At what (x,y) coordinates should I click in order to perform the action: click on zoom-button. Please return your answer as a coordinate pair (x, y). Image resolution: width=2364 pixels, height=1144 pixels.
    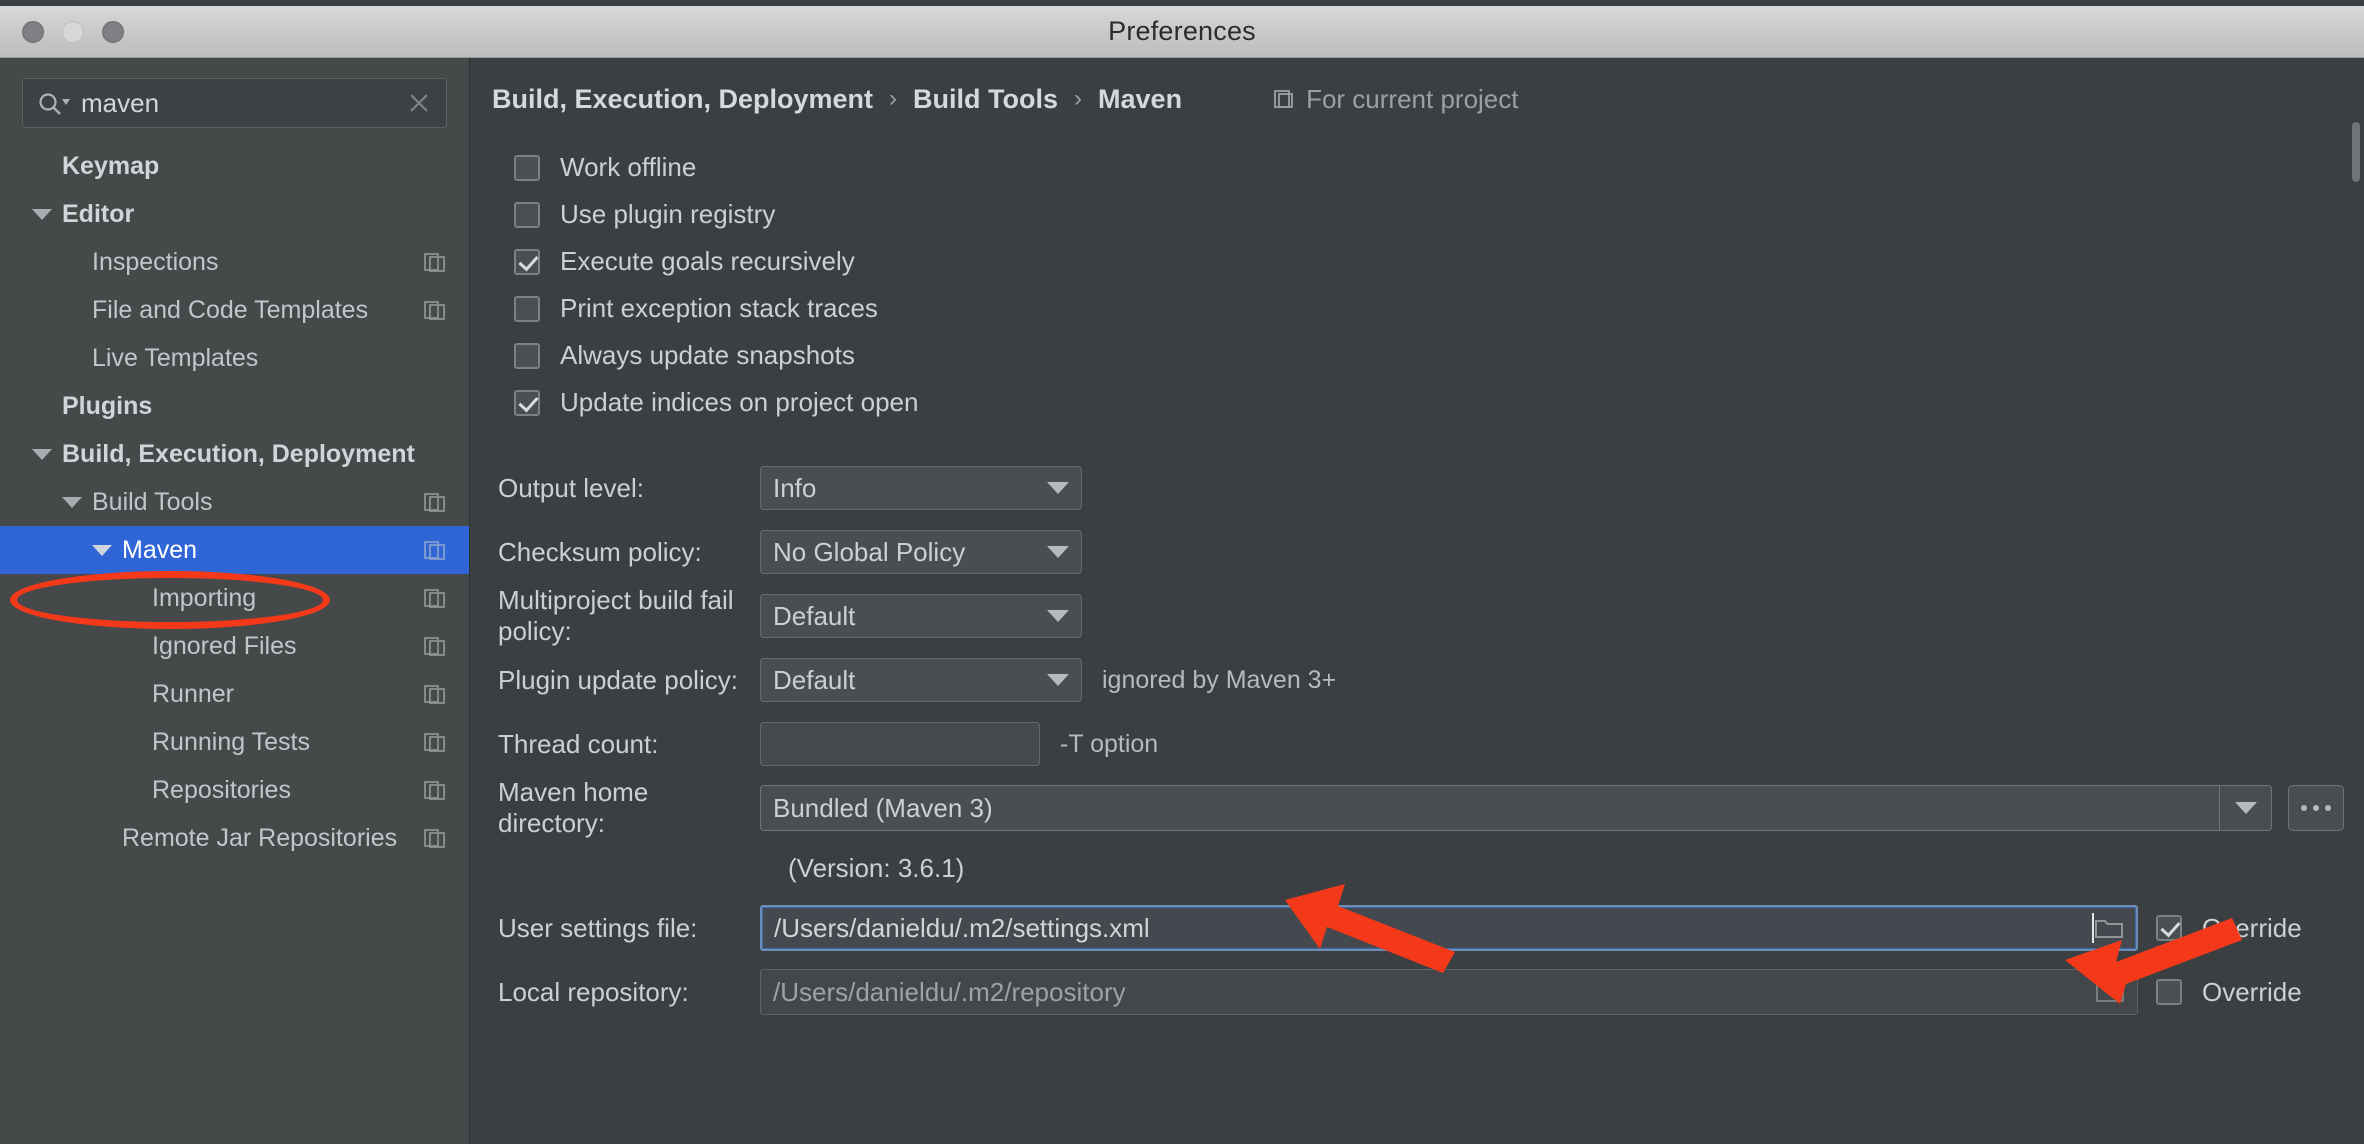
    Looking at the image, I should click on (113, 31).